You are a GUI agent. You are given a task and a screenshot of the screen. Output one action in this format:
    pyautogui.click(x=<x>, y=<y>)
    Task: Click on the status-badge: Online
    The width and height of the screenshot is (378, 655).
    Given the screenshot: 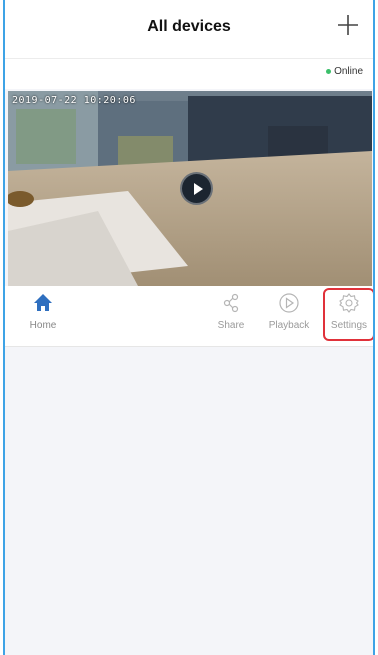 What is the action you would take?
    pyautogui.click(x=344, y=71)
    